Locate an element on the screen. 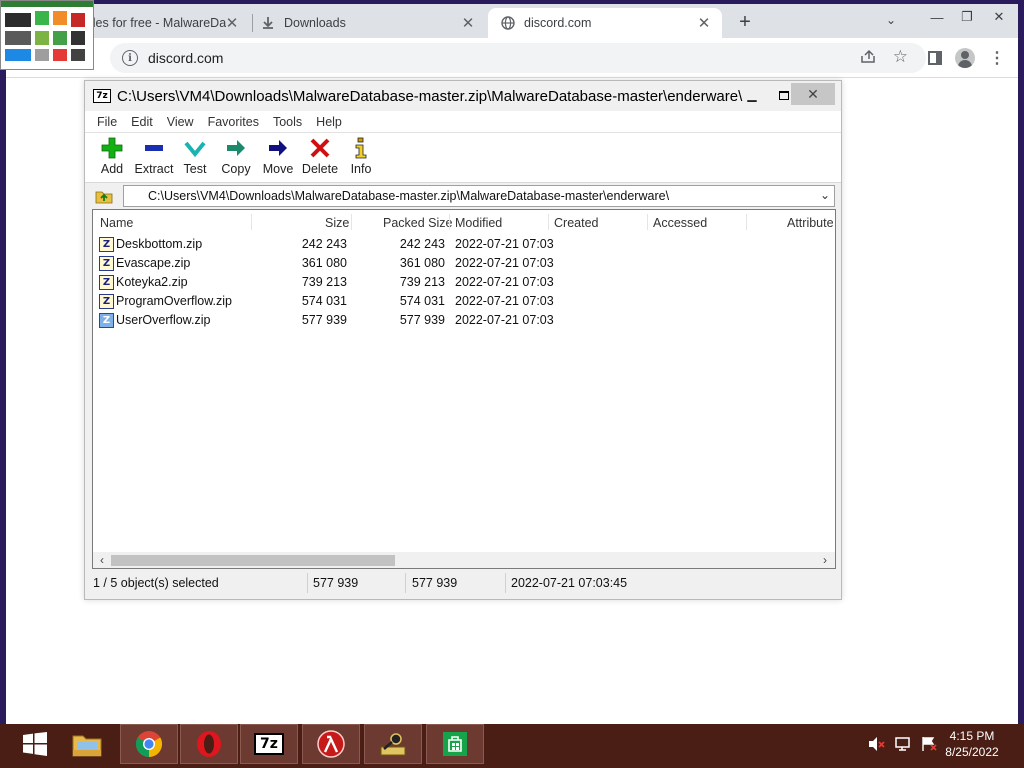  windows-start-icon is located at coordinates (35, 744).